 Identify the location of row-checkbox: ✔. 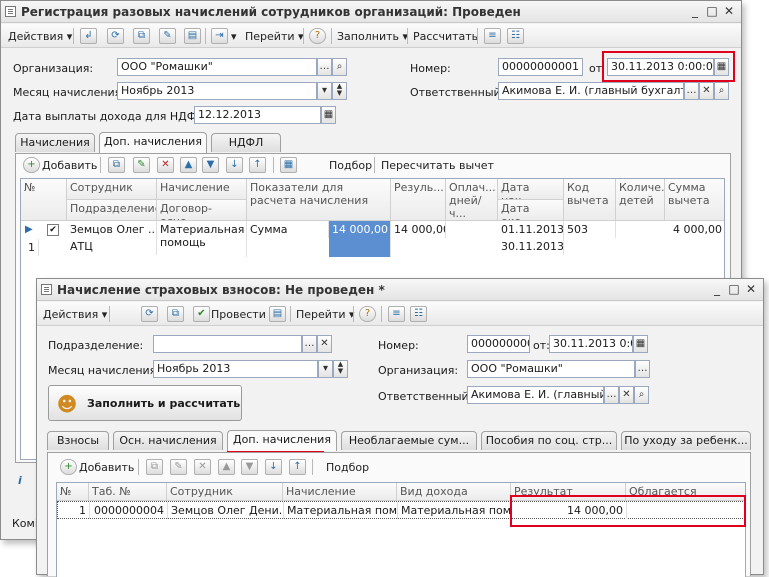
(53, 230).